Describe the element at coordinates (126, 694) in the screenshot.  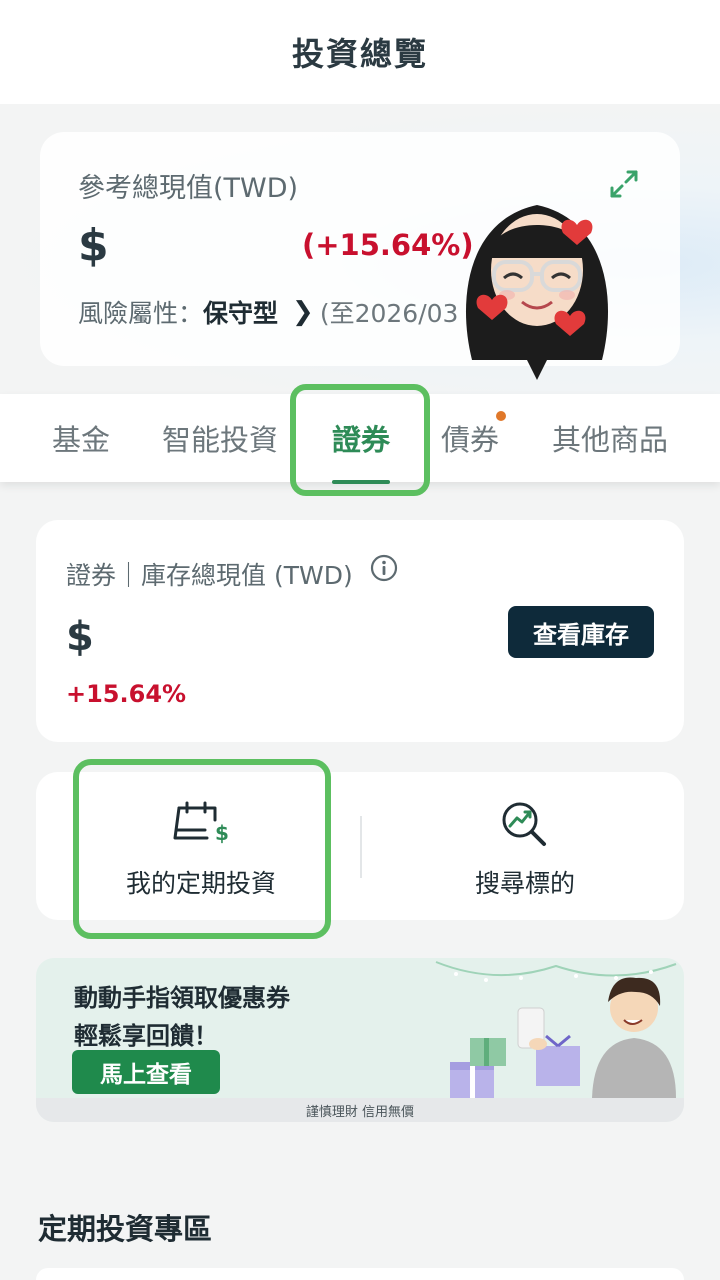
I see `securities-value-change: +15.64%` at that location.